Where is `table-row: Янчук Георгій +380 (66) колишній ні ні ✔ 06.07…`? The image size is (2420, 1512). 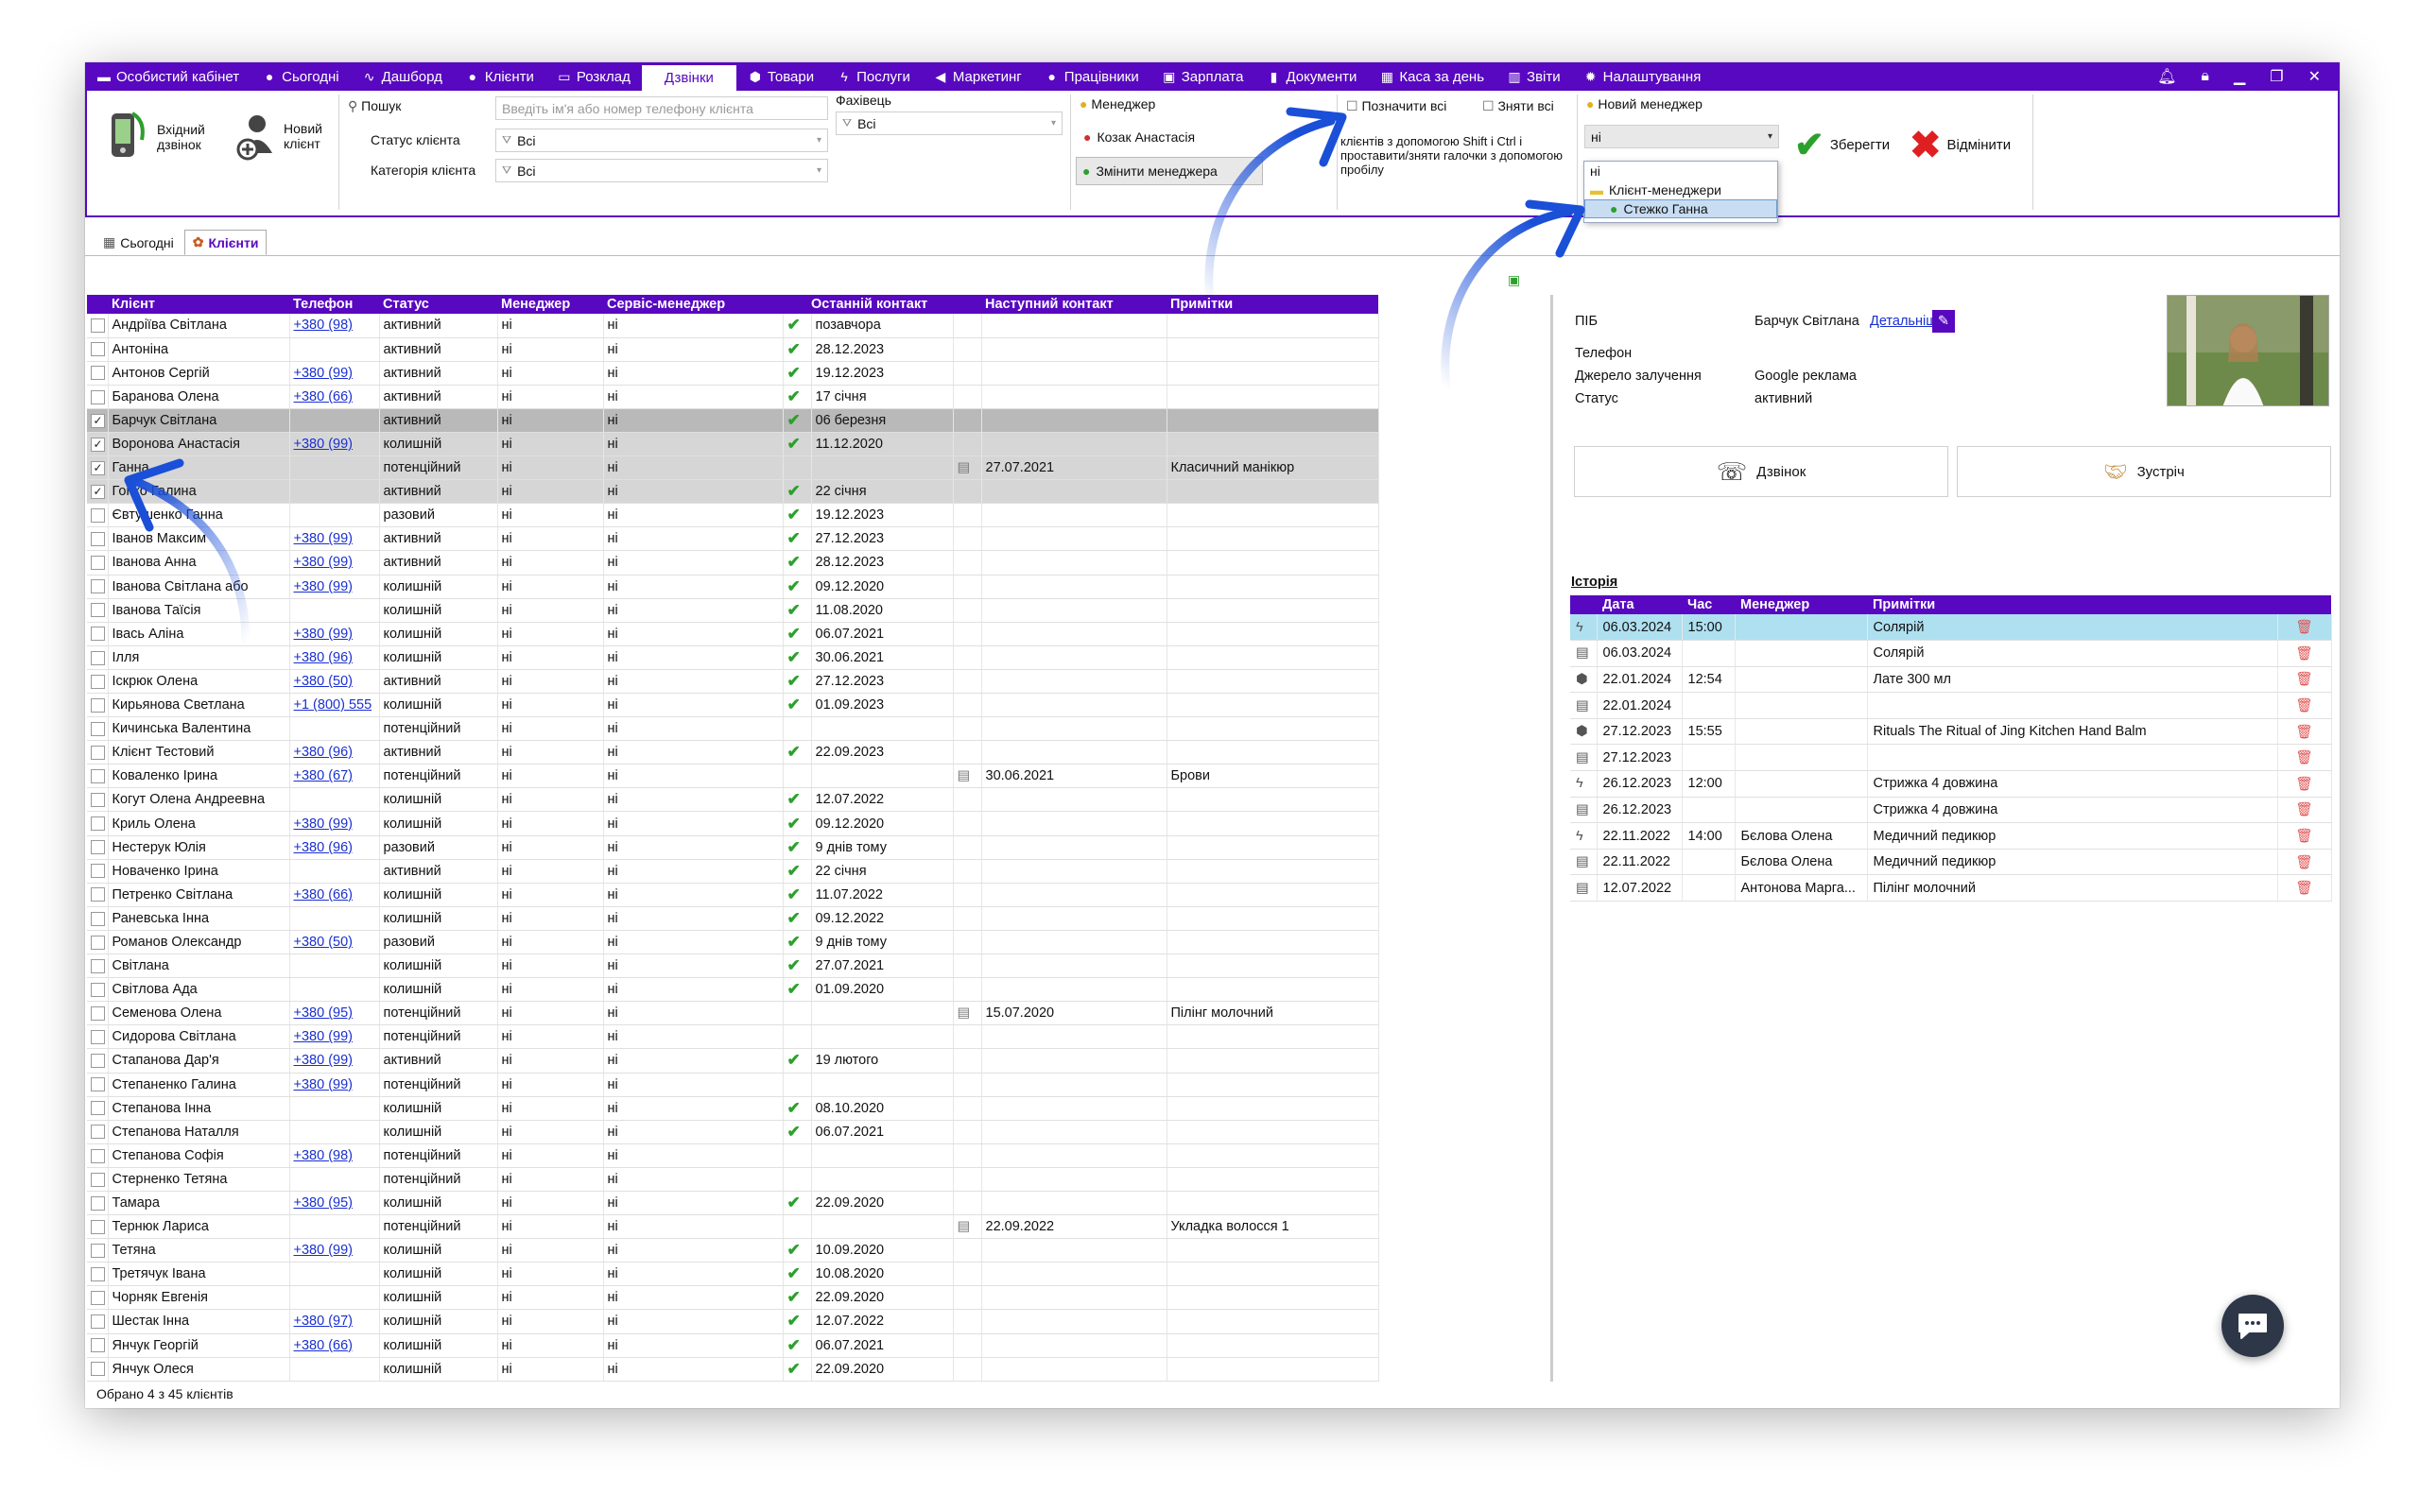
table-row: Янчук Георгій +380 (66) колишній ні ні ✔ 06.07… is located at coordinates (733, 1345).